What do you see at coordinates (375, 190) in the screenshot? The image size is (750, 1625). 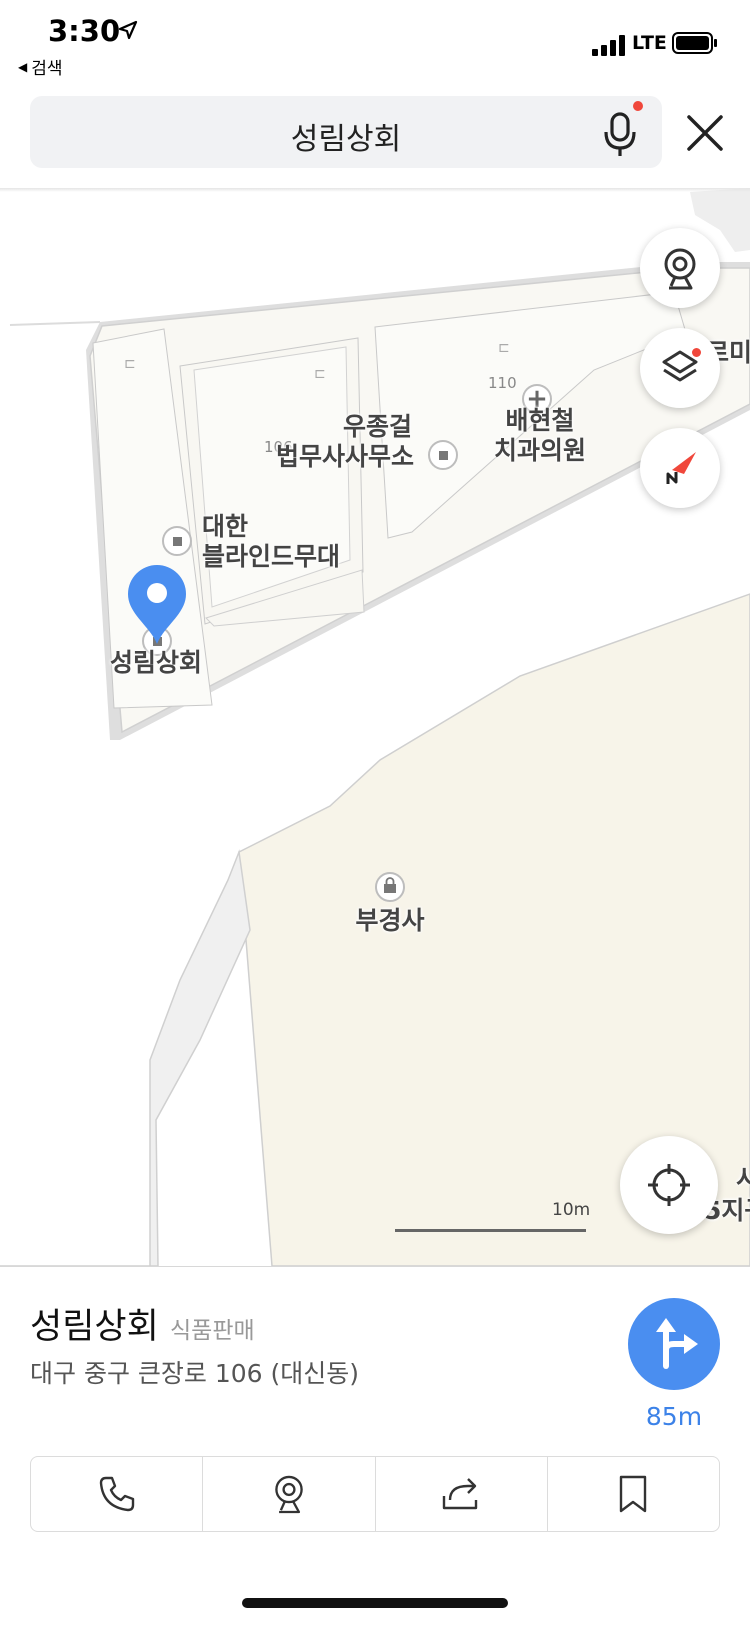 I see `map-top-shadow` at bounding box center [375, 190].